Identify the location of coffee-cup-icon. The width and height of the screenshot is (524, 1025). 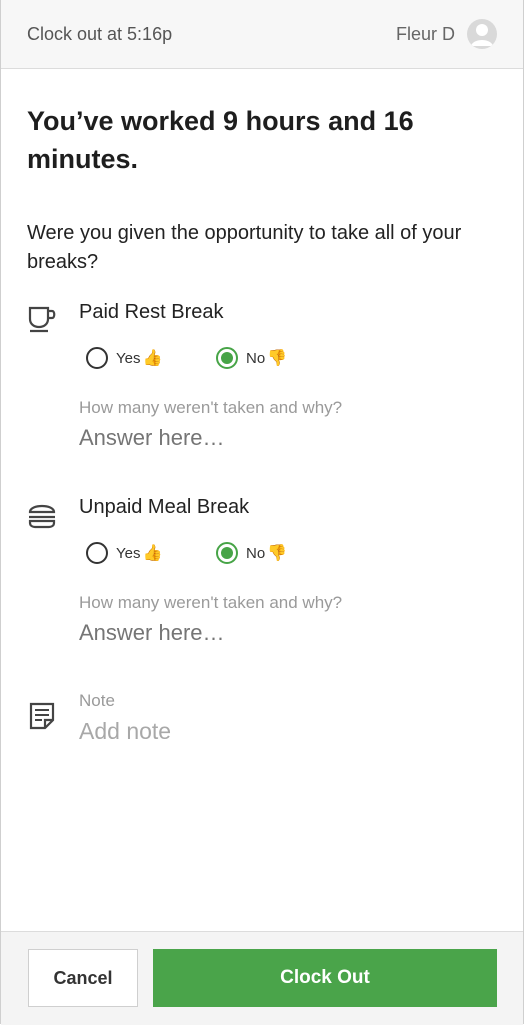
(43, 320).